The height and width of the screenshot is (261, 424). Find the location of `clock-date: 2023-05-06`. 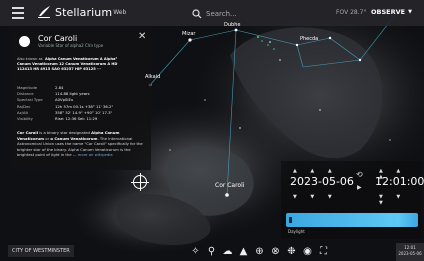

clock-date: 2023-05-06 is located at coordinates (410, 253).